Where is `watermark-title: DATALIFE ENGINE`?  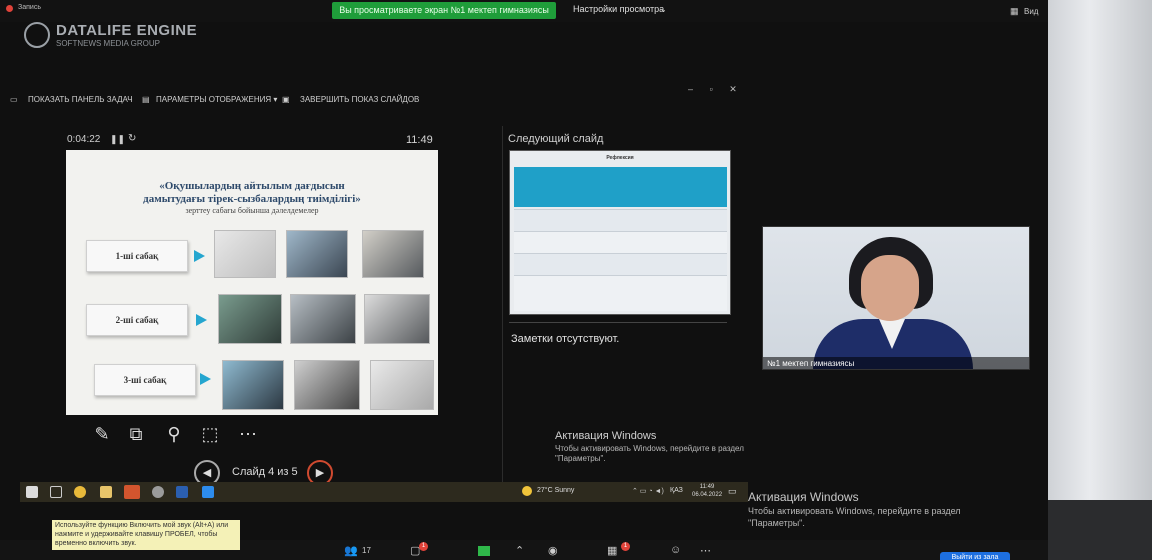
watermark-title: DATALIFE ENGINE is located at coordinates (127, 30).